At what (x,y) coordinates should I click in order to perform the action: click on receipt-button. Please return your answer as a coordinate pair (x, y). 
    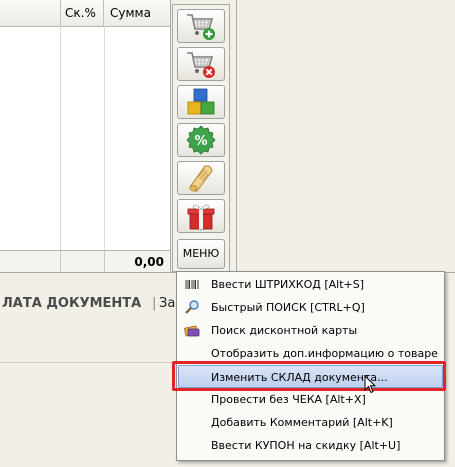
    Looking at the image, I should click on (201, 178).